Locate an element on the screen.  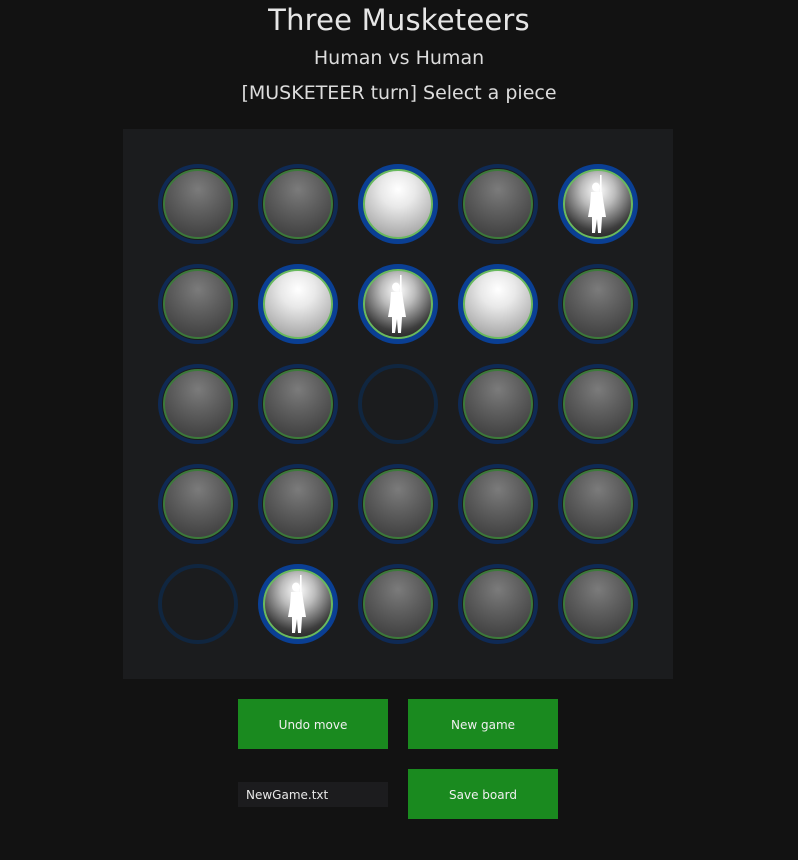
new-game-button: New game is located at coordinates (483, 724).